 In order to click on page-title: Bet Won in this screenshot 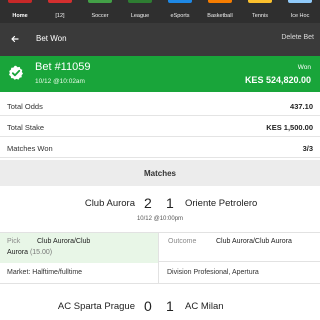, I will do `click(51, 38)`.